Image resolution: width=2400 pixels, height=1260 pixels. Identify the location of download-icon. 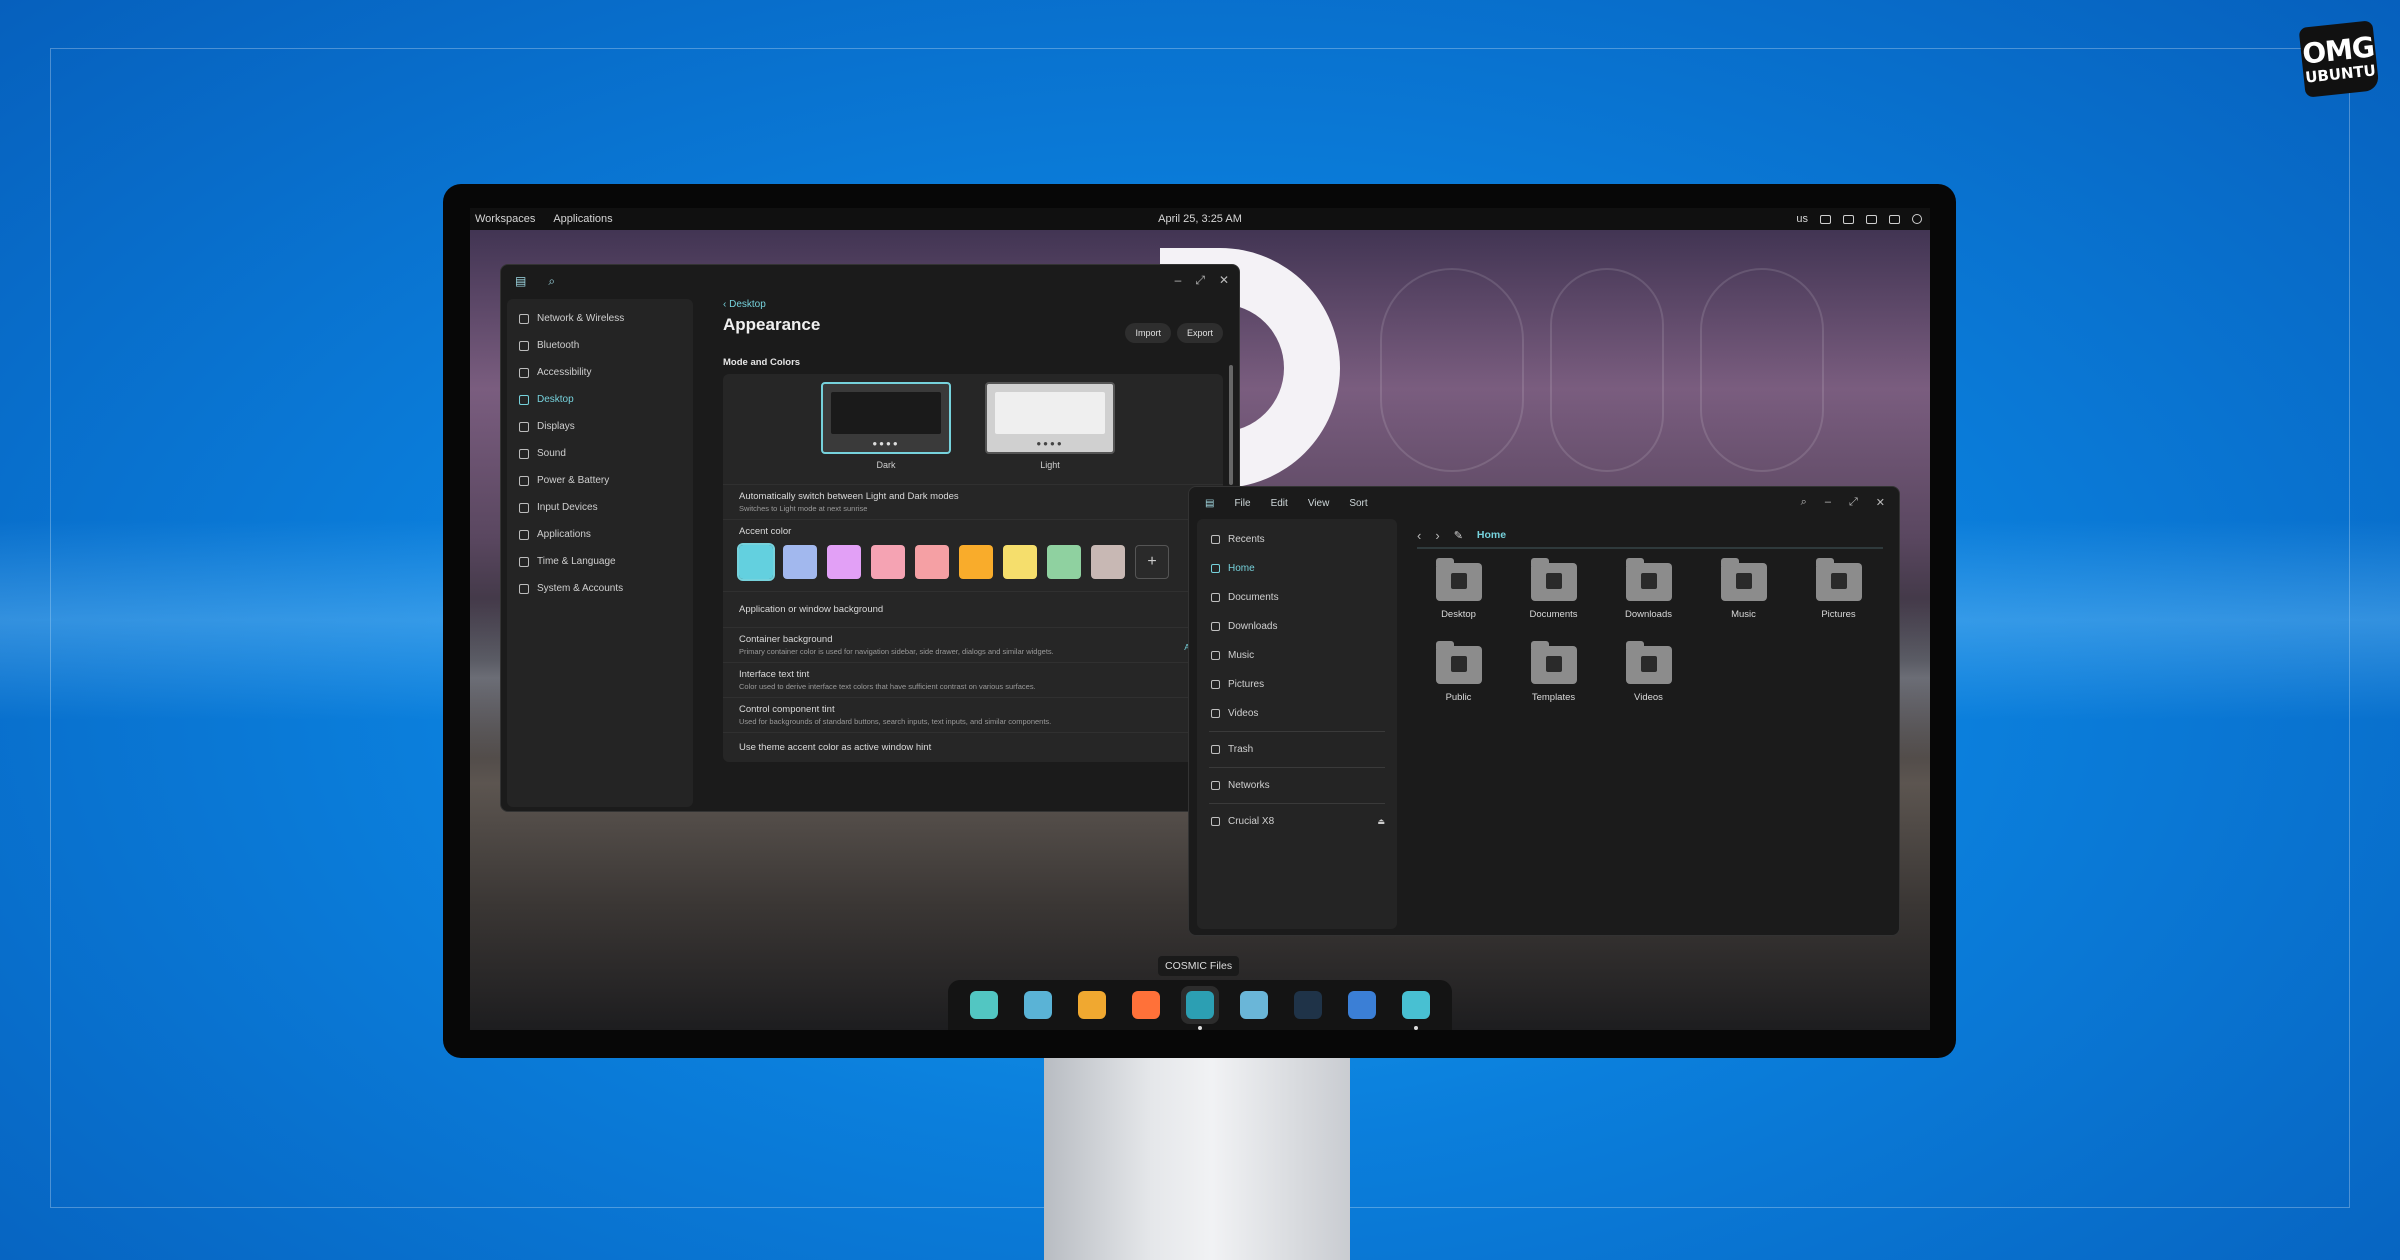
(1215, 626).